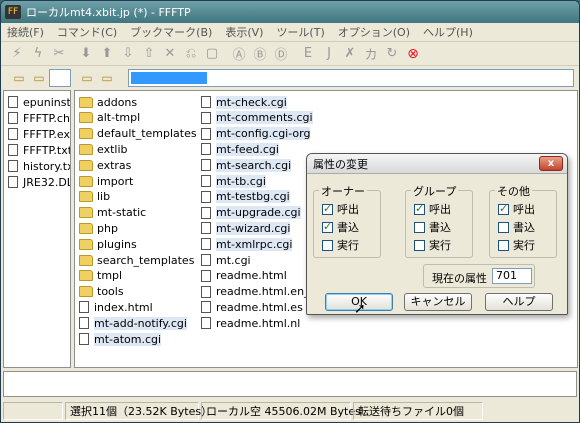 The height and width of the screenshot is (423, 580). What do you see at coordinates (133, 323) in the screenshot?
I see `file-item: mt-add-notify.cgi` at bounding box center [133, 323].